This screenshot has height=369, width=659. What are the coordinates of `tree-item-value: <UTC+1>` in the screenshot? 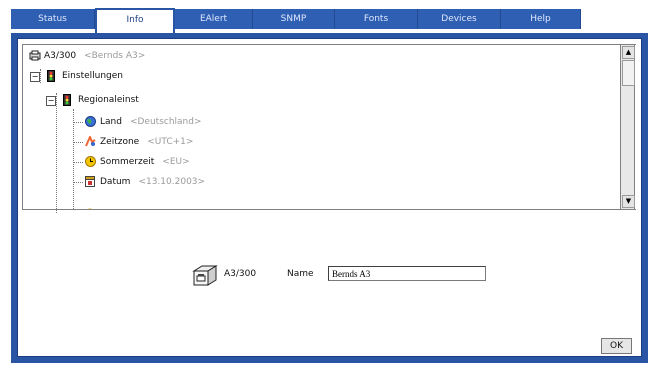 It's located at (170, 142).